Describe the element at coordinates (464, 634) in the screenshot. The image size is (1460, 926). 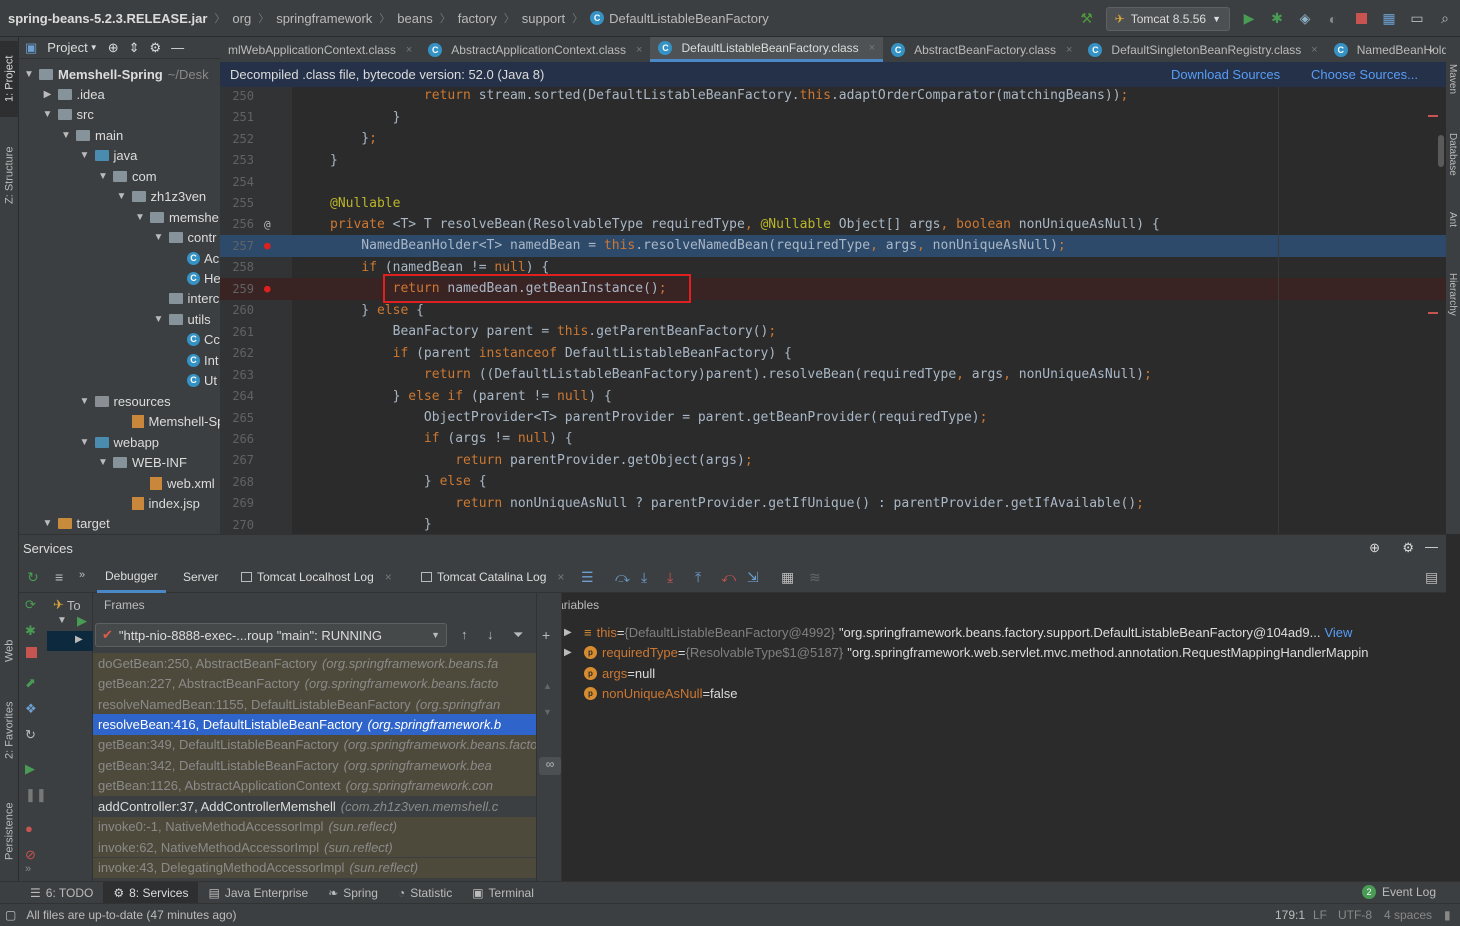
I see `arrow-up-icon: ↑` at that location.